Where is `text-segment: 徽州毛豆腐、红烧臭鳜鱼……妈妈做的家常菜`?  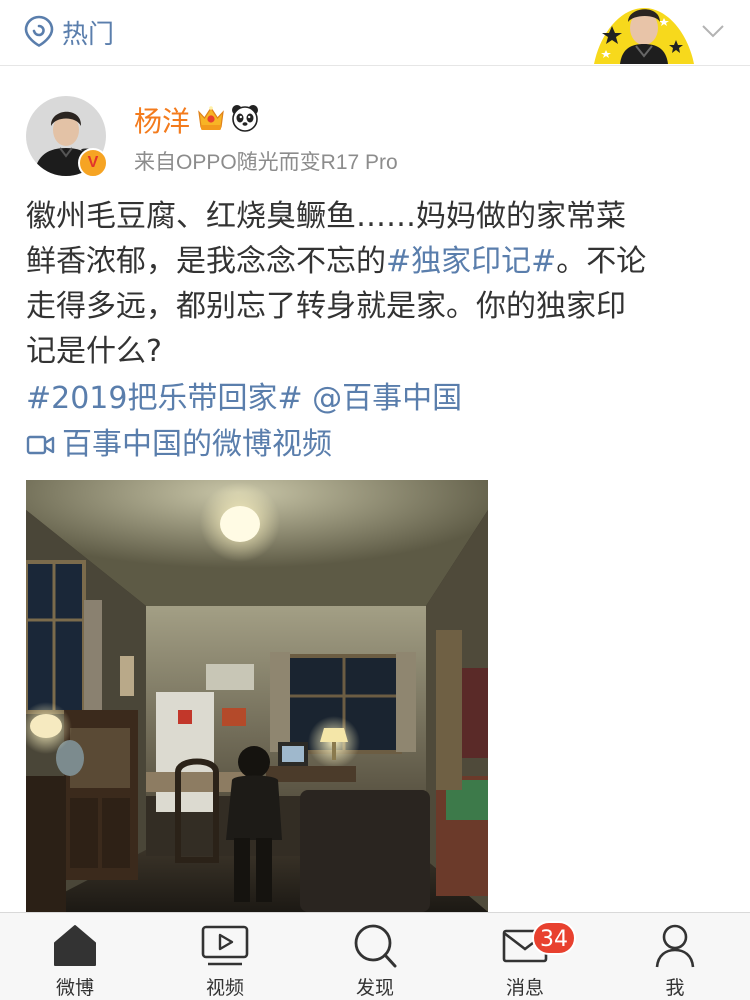
text-segment: 徽州毛豆腐、红烧臭鳜鱼……妈妈做的家常菜 is located at coordinates (326, 216).